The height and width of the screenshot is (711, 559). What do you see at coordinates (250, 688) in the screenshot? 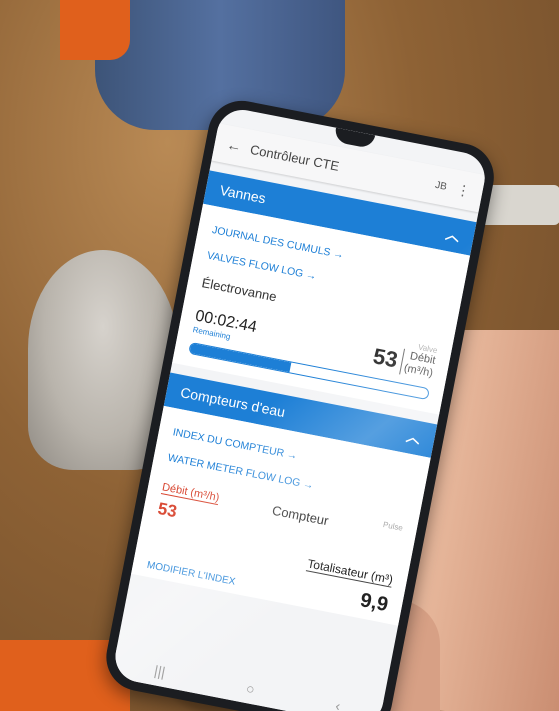
I see `home-icon: ○` at bounding box center [250, 688].